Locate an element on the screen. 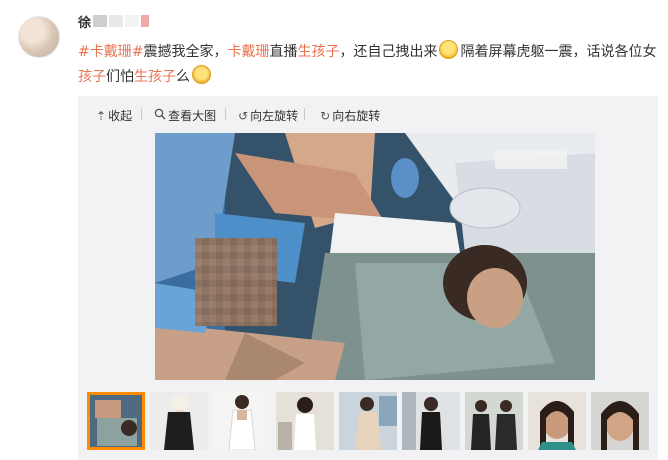 This screenshot has width=668, height=460. collapse-button: ⇡ 收起 is located at coordinates (114, 115).